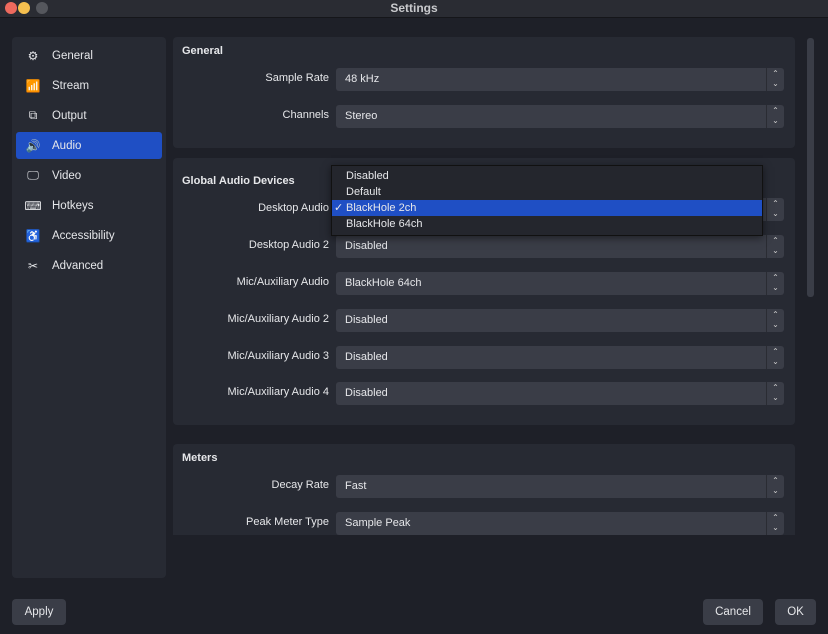 This screenshot has width=828, height=634. What do you see at coordinates (795, 612) in the screenshot?
I see `ok-button: OK` at bounding box center [795, 612].